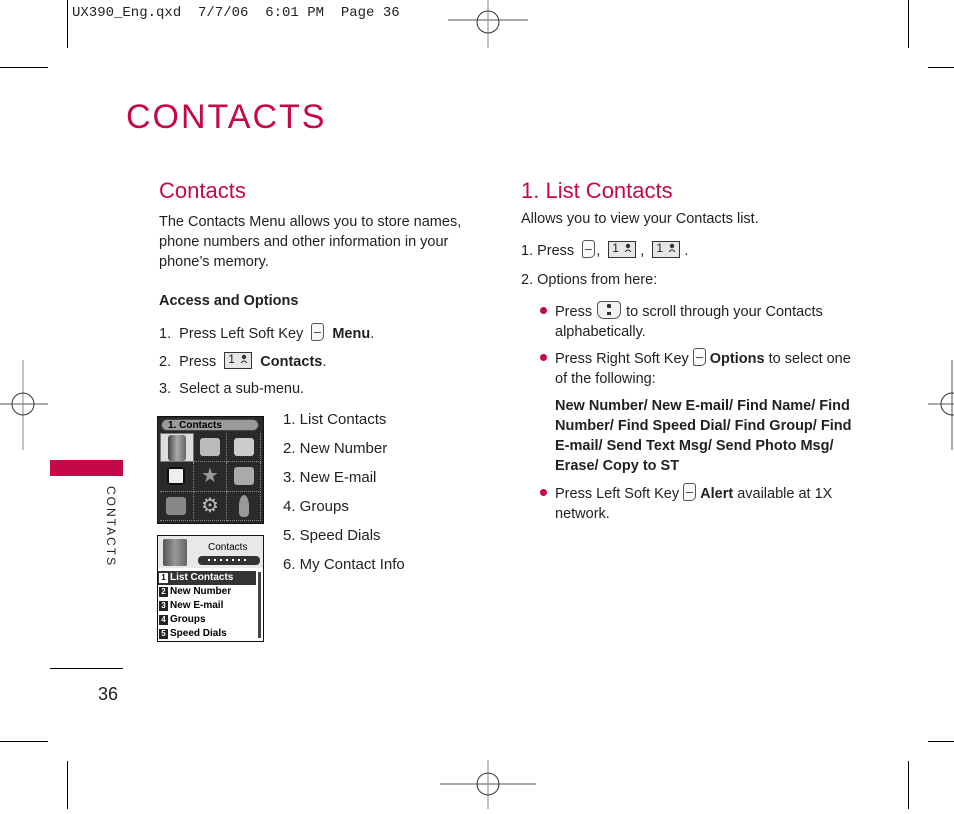  Describe the element at coordinates (666, 249) in the screenshot. I see `key-1-list-contacts-icon: 1` at that location.